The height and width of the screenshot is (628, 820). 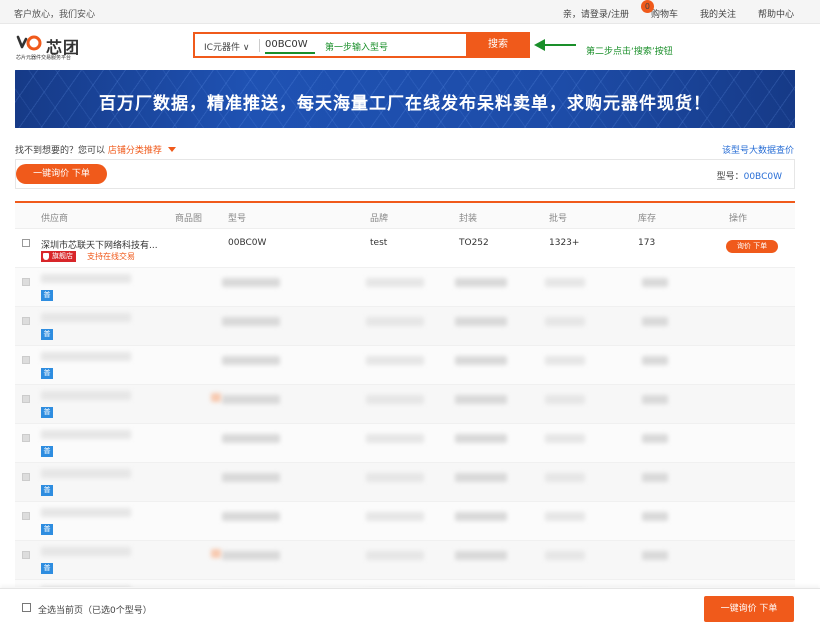 What do you see at coordinates (60, 151) in the screenshot?
I see `helper-prompt: 找不到想要的？您可以` at bounding box center [60, 151].